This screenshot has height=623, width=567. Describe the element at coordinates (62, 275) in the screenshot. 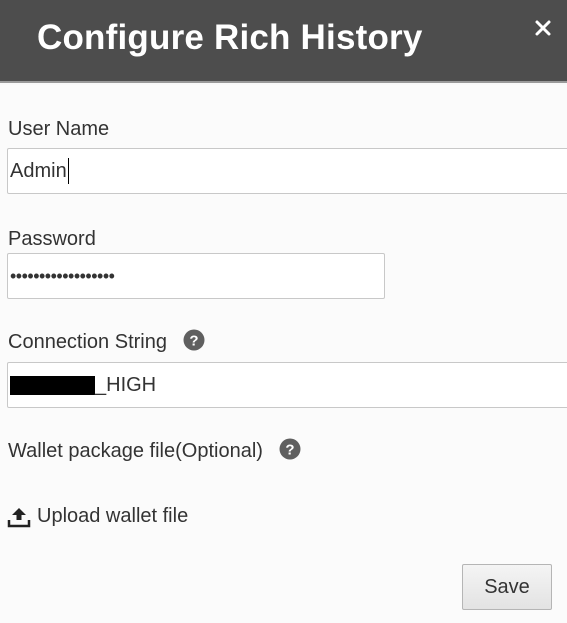

I see `password-value: ••••••••••••••••••` at that location.